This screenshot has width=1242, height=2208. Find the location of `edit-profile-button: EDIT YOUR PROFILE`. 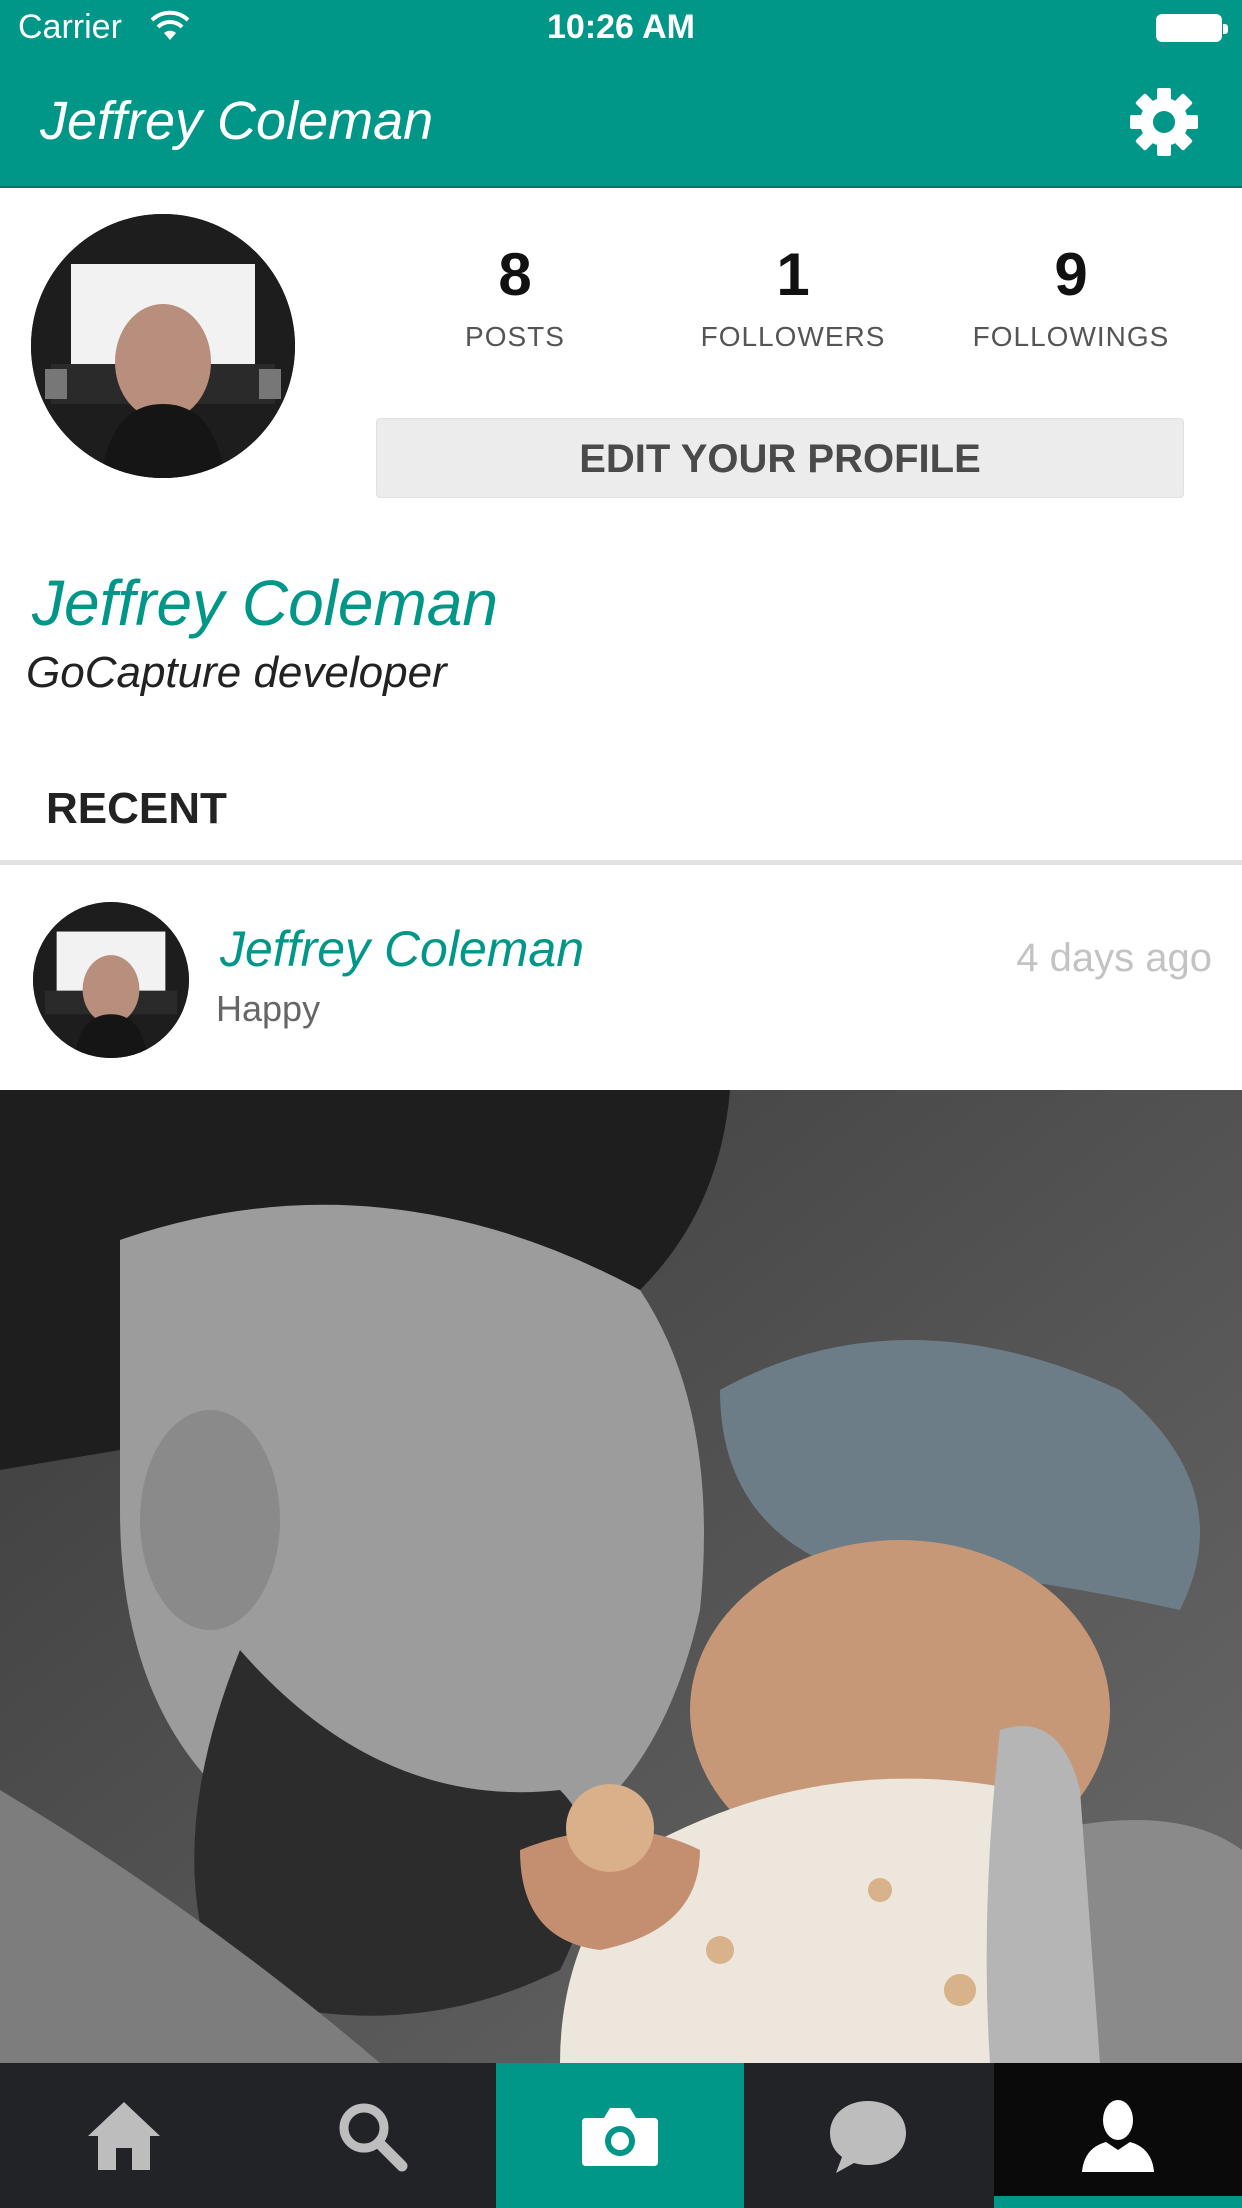

edit-profile-button: EDIT YOUR PROFILE is located at coordinates (780, 458).